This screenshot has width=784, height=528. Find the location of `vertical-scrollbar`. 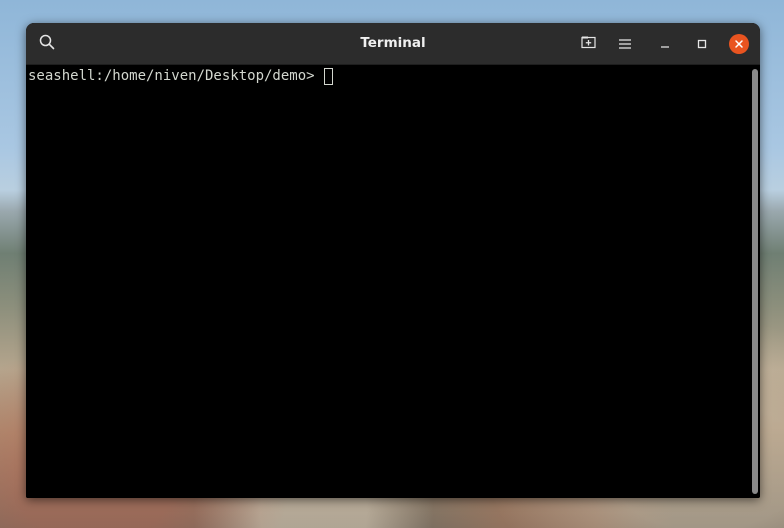

vertical-scrollbar is located at coordinates (755, 281).